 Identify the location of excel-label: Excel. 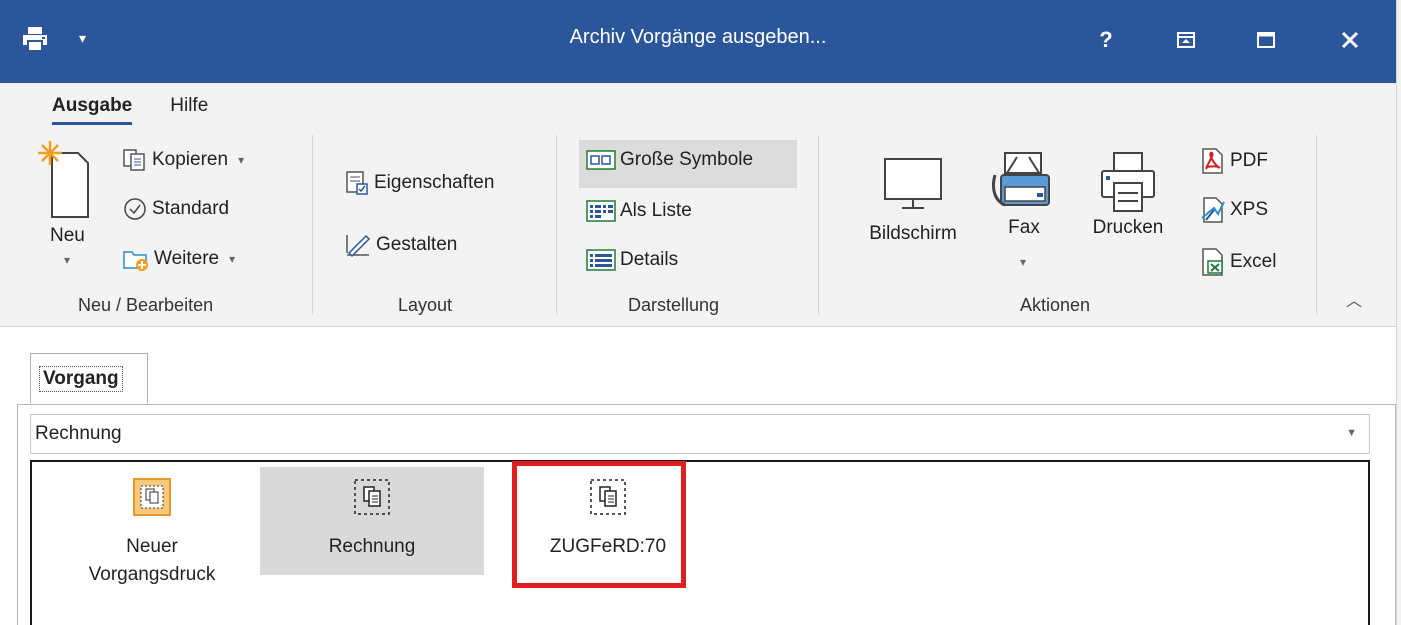
(1253, 261).